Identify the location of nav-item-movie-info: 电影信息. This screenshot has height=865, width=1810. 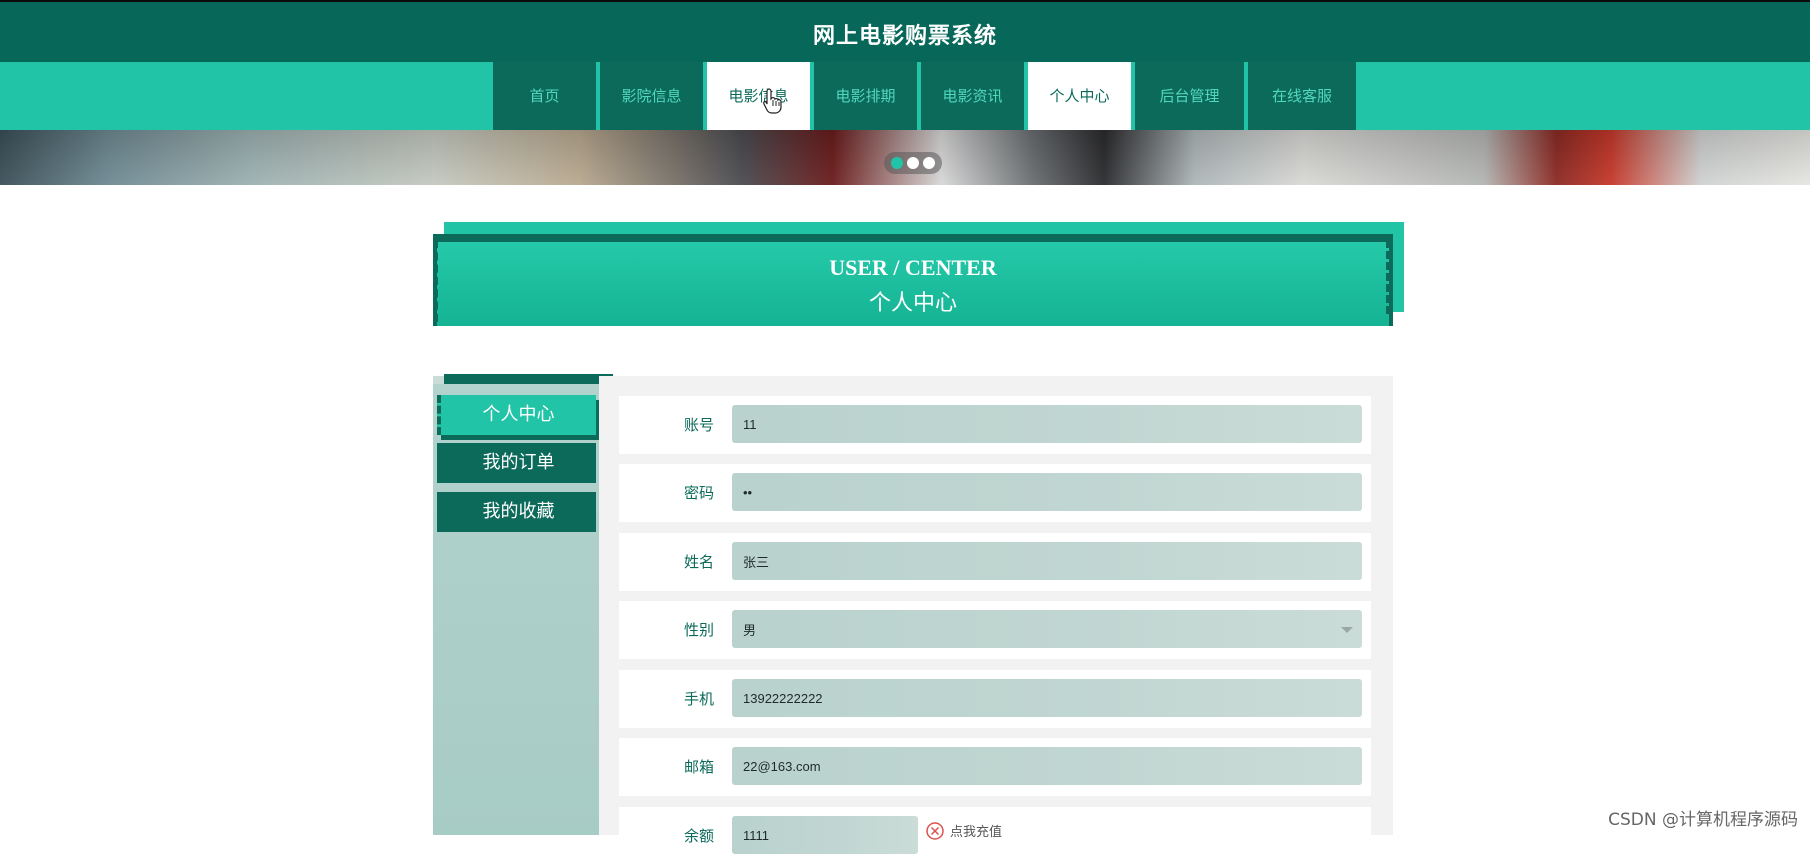
(758, 96).